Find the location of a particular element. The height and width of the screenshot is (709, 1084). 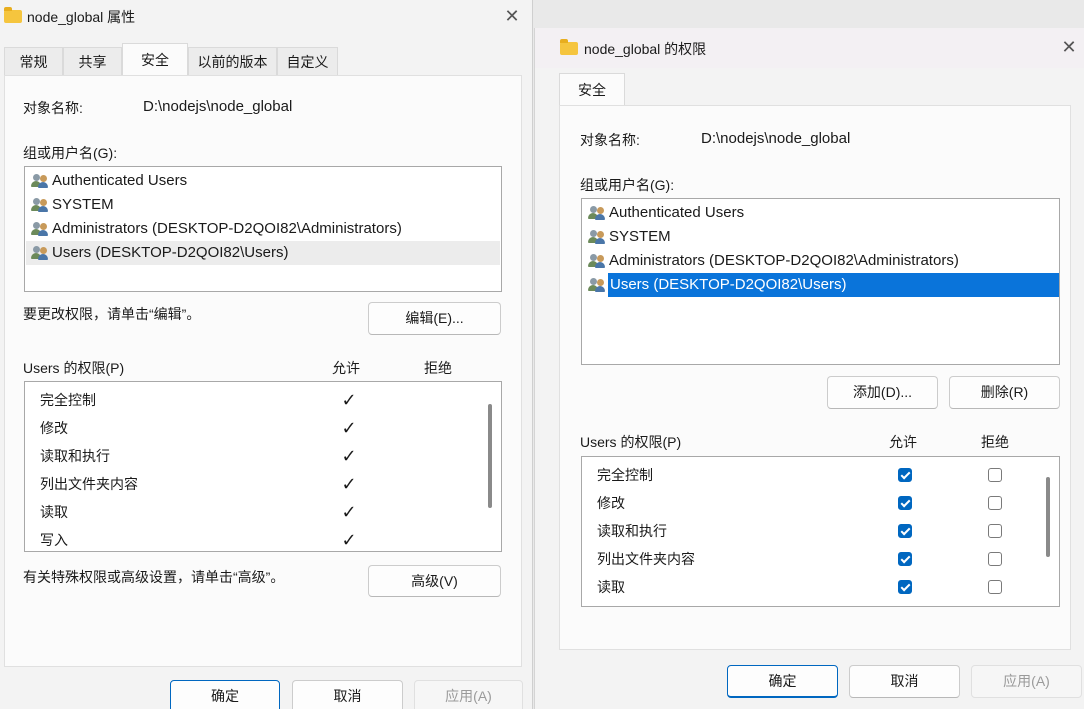

remove-button: 删除(R) is located at coordinates (1004, 392).